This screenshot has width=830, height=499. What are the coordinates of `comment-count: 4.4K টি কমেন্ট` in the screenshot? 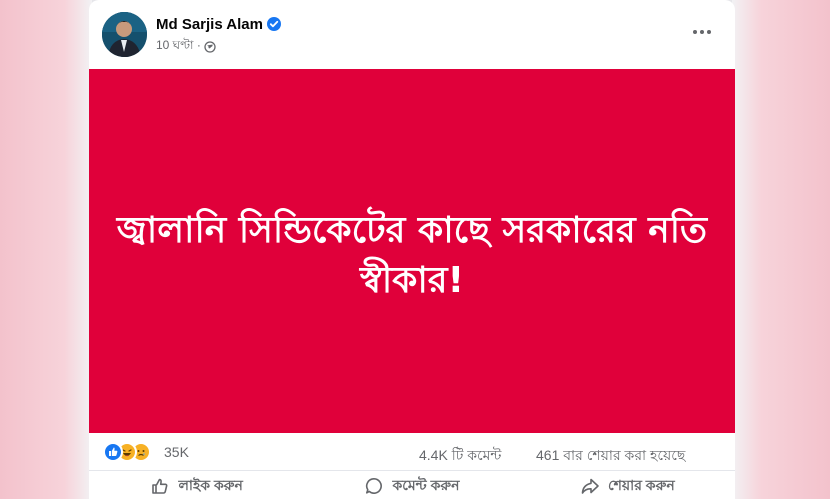 It's located at (460, 456).